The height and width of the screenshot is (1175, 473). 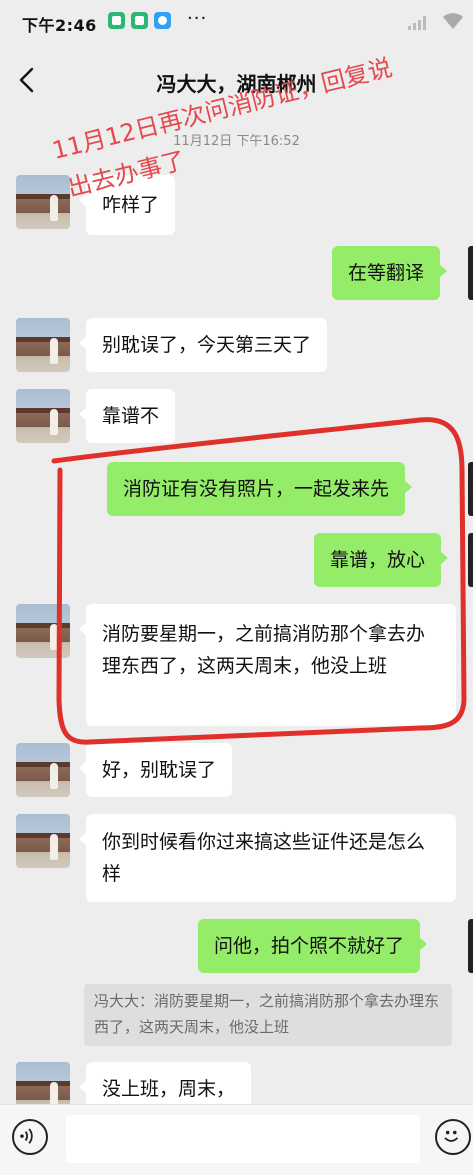 I want to click on status-bar: 下午2:46 ···, so click(x=236, y=23).